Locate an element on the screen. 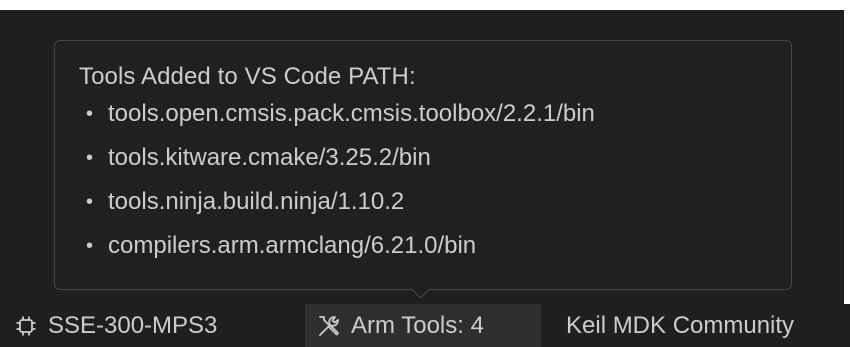 This screenshot has width=850, height=347. list-item: • tools.ninja.build.ninja/1.10.2 is located at coordinates (423, 202).